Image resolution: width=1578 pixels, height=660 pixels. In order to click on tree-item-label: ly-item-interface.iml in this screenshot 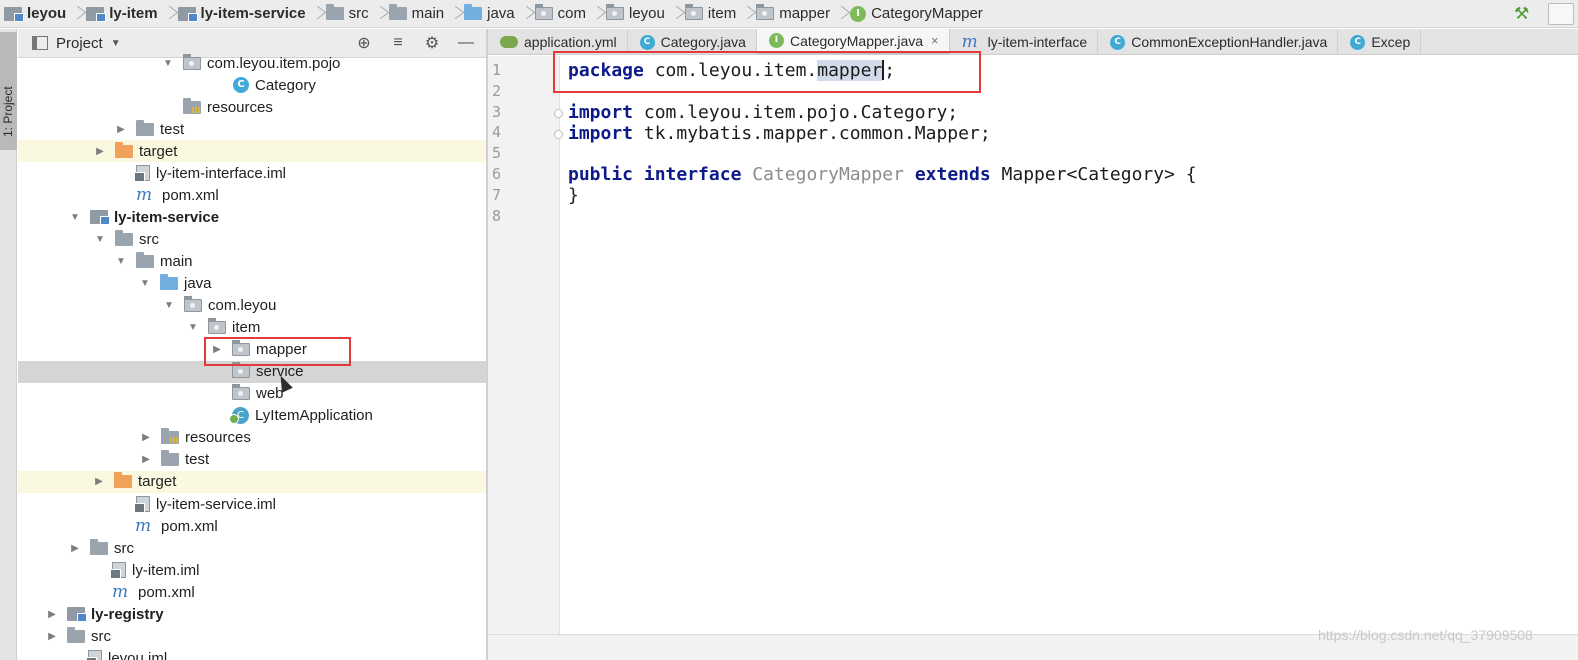, I will do `click(221, 173)`.